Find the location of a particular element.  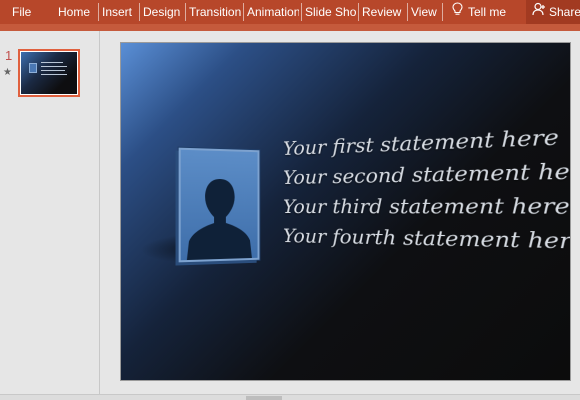

tab-slide-show: Slide Show is located at coordinates (330, 12).